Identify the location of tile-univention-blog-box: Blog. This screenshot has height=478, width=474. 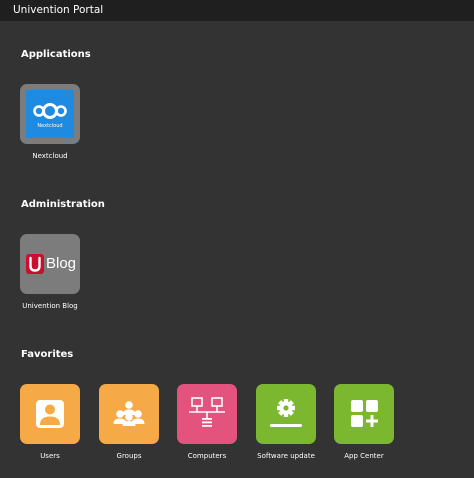
(50, 264).